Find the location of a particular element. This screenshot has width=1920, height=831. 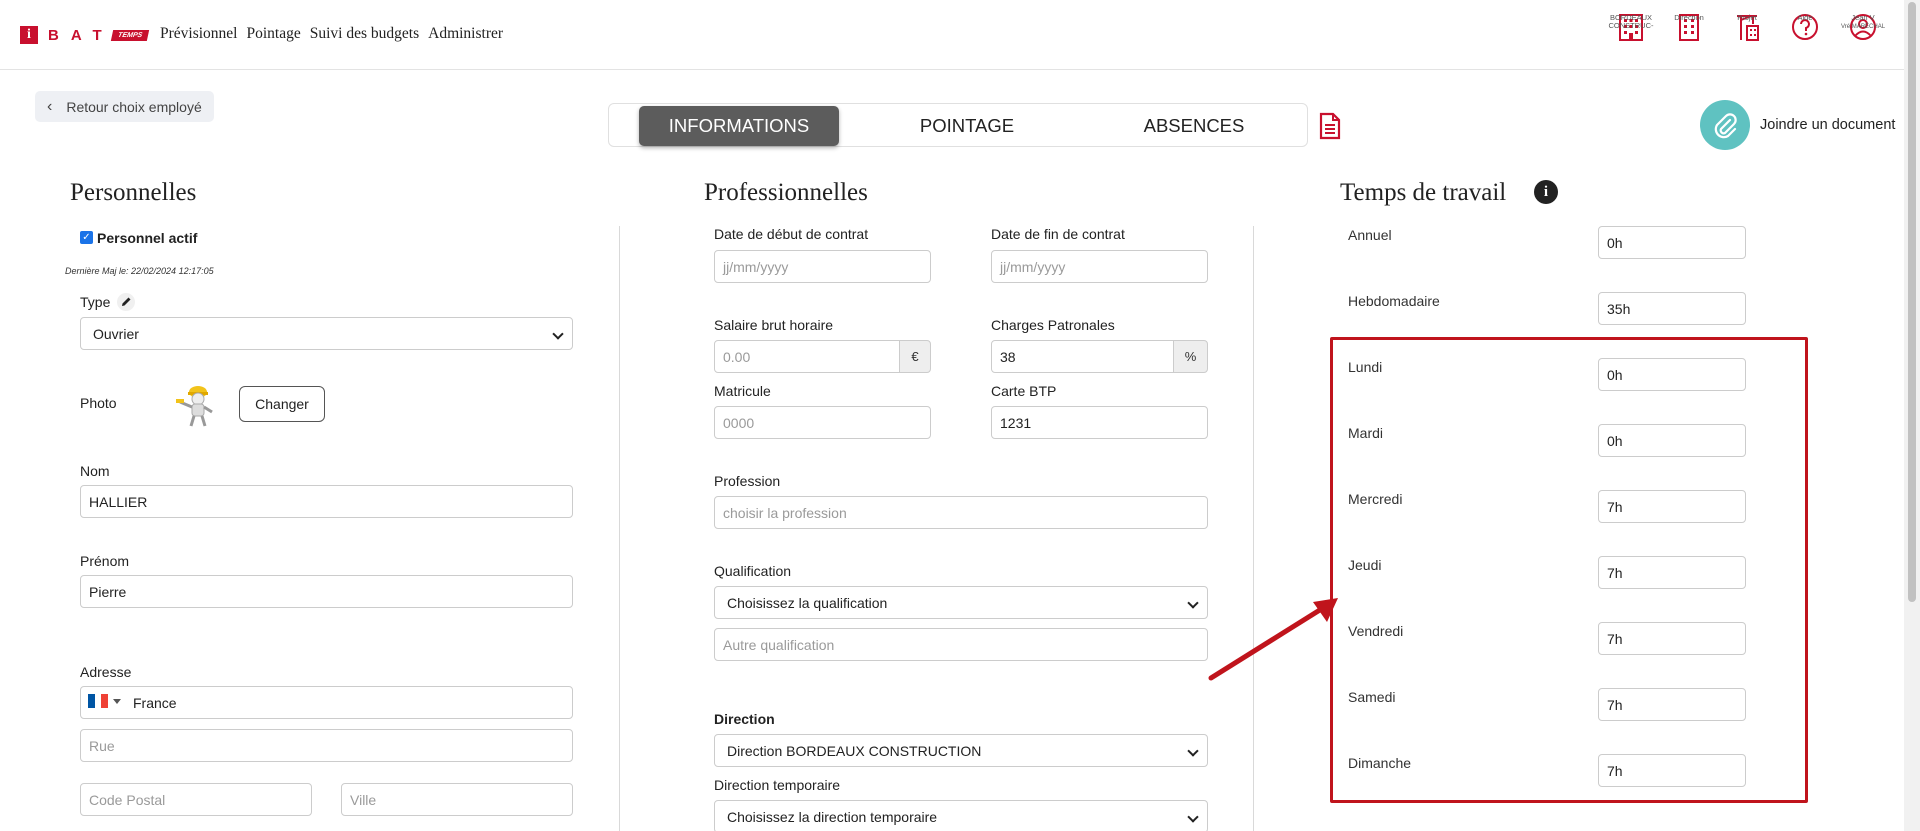

qualification-label: Qualification is located at coordinates (753, 571).